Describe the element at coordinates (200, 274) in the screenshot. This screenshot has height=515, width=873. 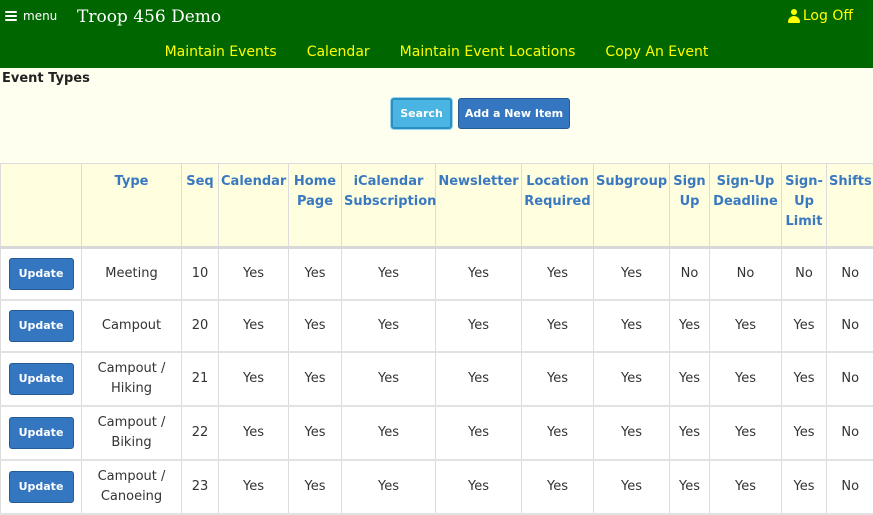
I see `cell-seq: 10` at that location.